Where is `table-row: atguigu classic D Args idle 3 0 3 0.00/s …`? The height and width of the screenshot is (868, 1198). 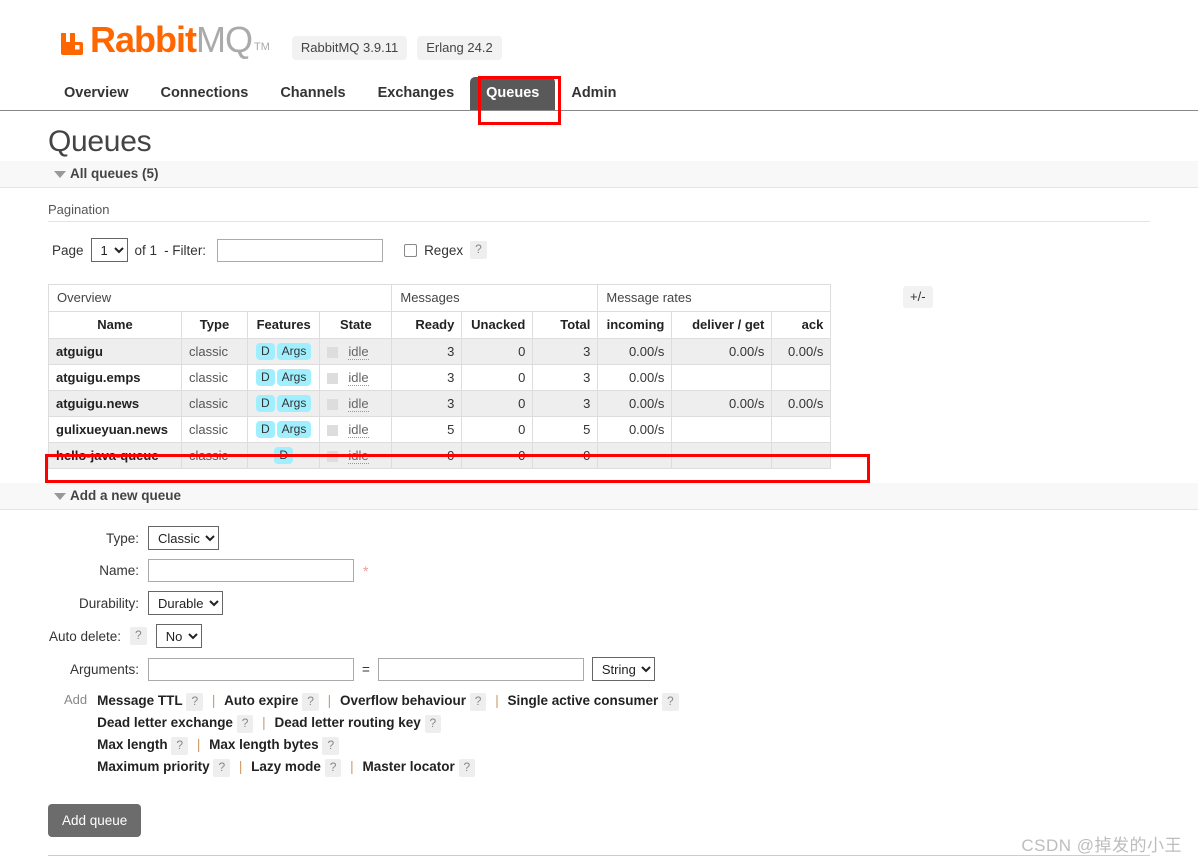
table-row: atguigu classic D Args idle 3 0 3 0.00/s … is located at coordinates (440, 351).